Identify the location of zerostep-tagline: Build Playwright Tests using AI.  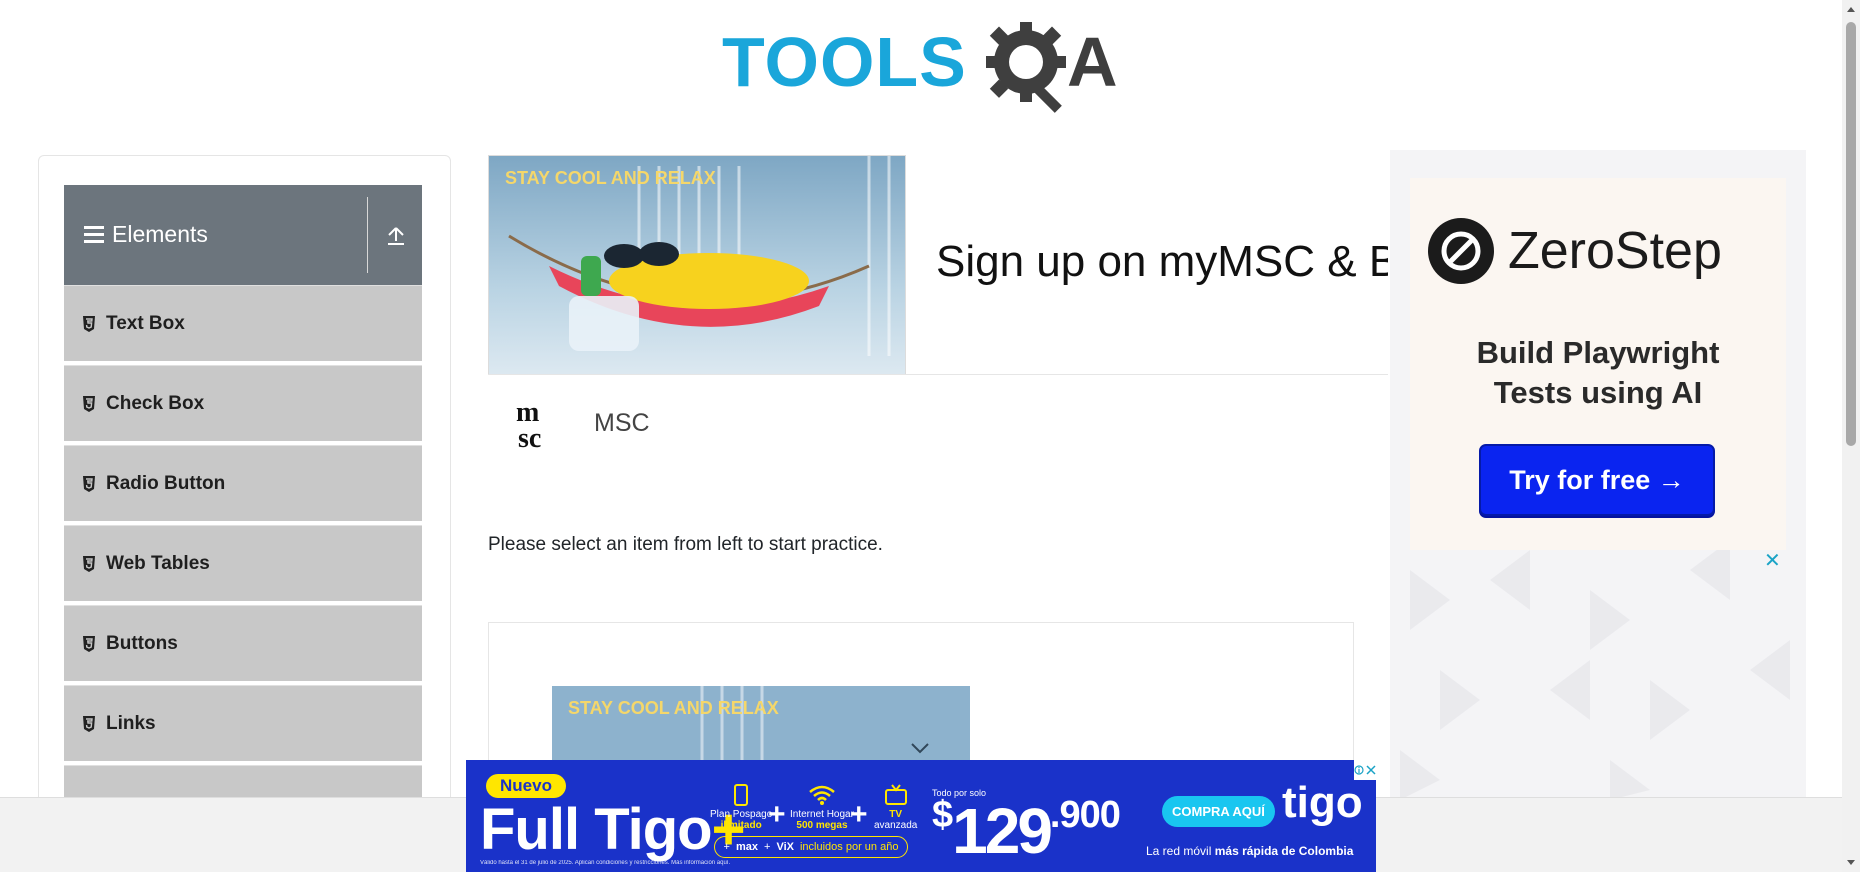
(1598, 373).